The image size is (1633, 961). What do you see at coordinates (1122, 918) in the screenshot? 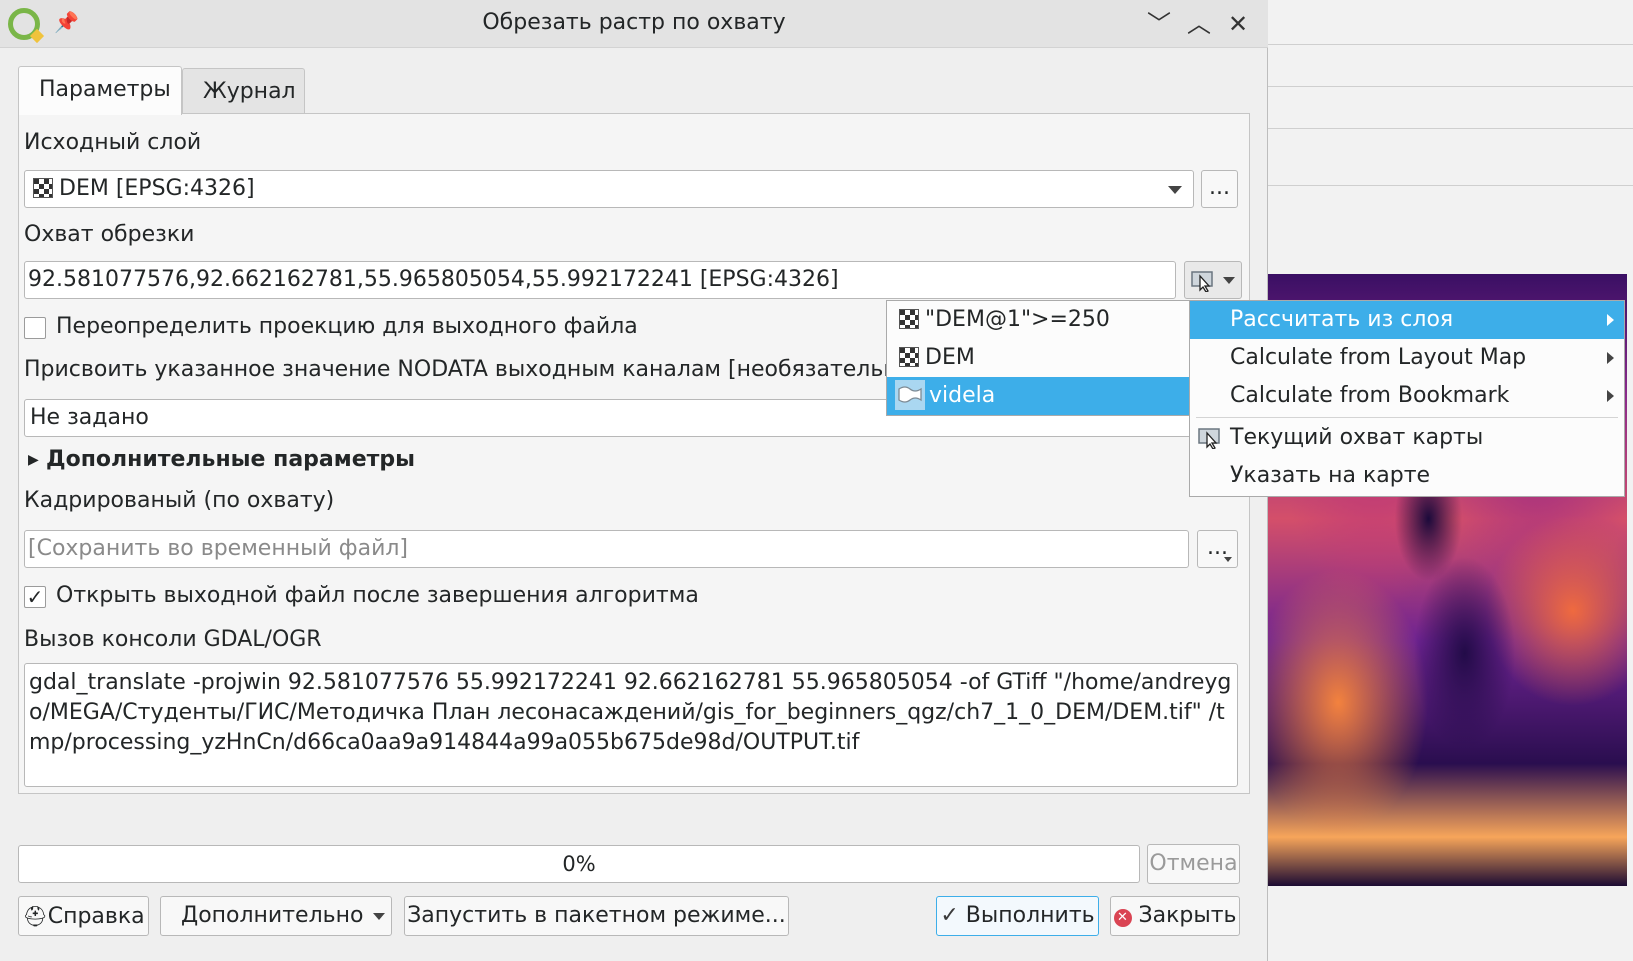
I see `close-circle-icon: ✕` at bounding box center [1122, 918].